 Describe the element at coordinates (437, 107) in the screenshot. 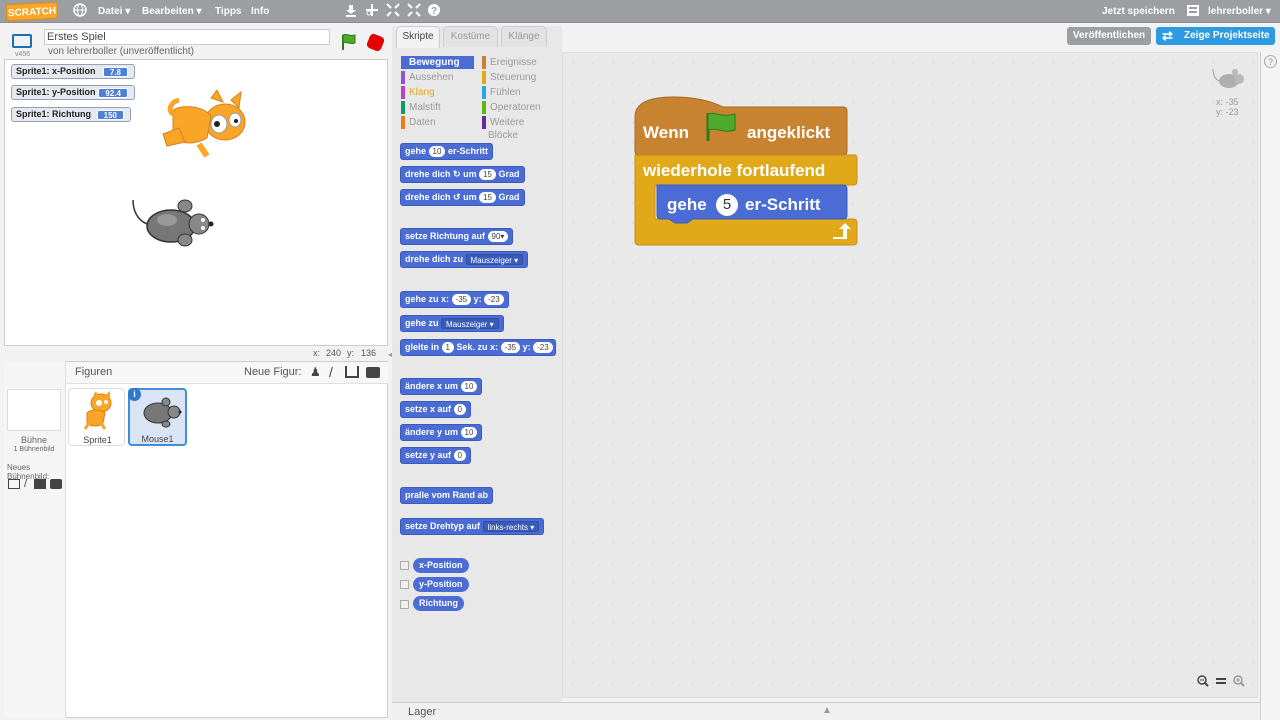

I see `category-pen: Malstift` at that location.